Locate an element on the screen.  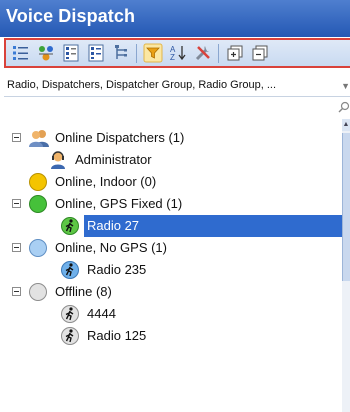
search-icon is located at coordinates (344, 109).